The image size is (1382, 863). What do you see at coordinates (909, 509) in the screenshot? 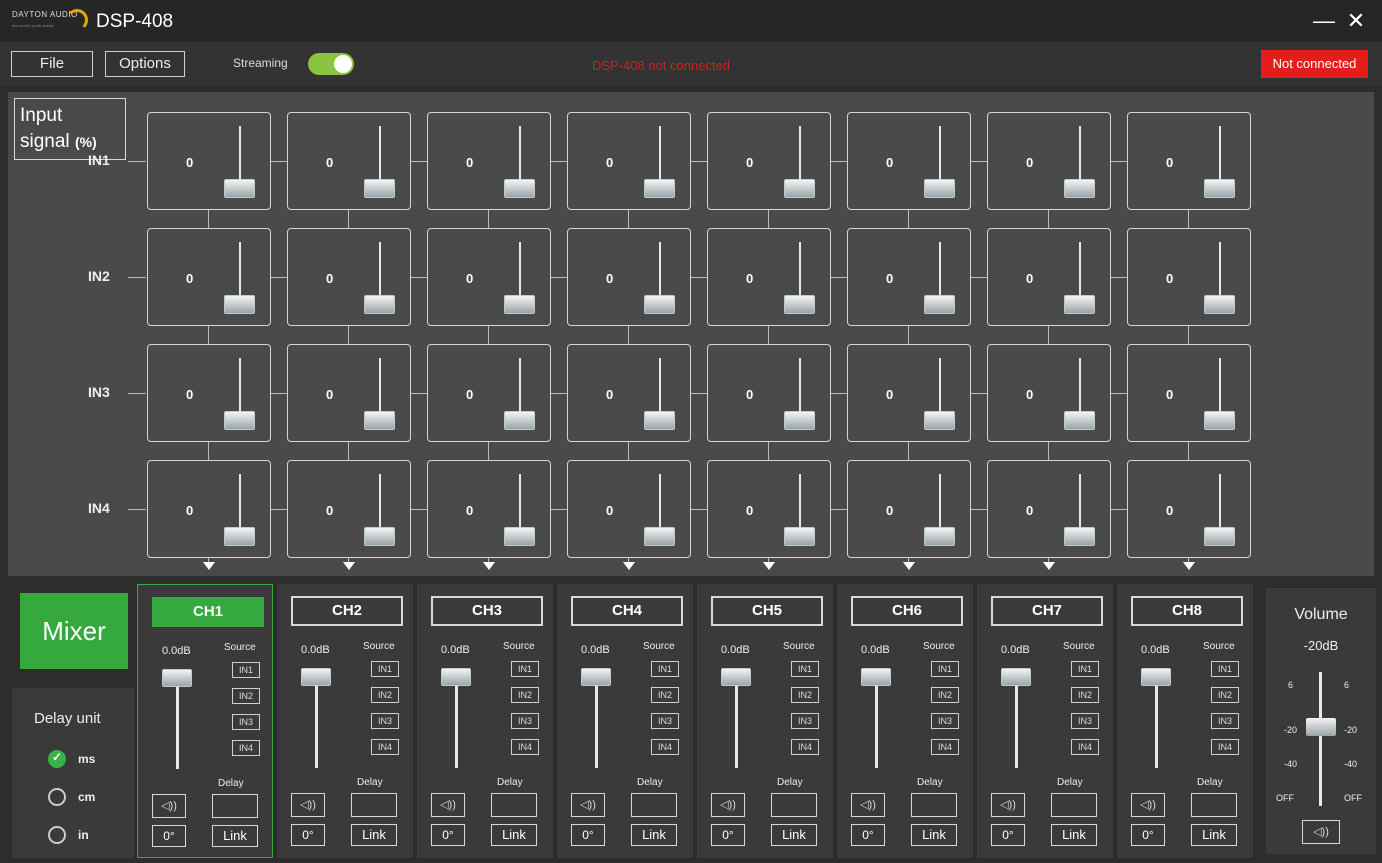
I see `mix-cell-in4-ch6: 0` at bounding box center [909, 509].